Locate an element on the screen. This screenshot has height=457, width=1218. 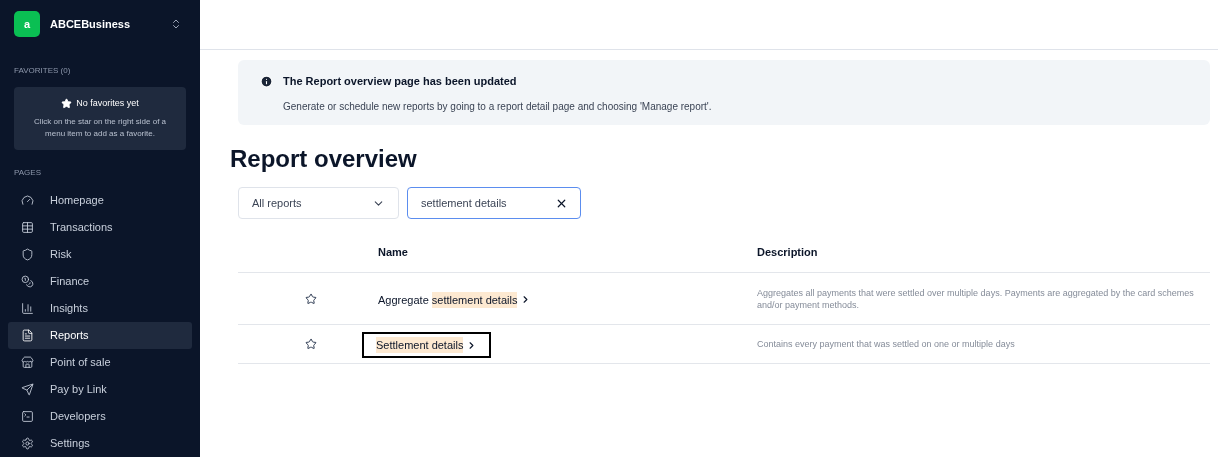
sidebar-item: Insights is located at coordinates (100, 308).